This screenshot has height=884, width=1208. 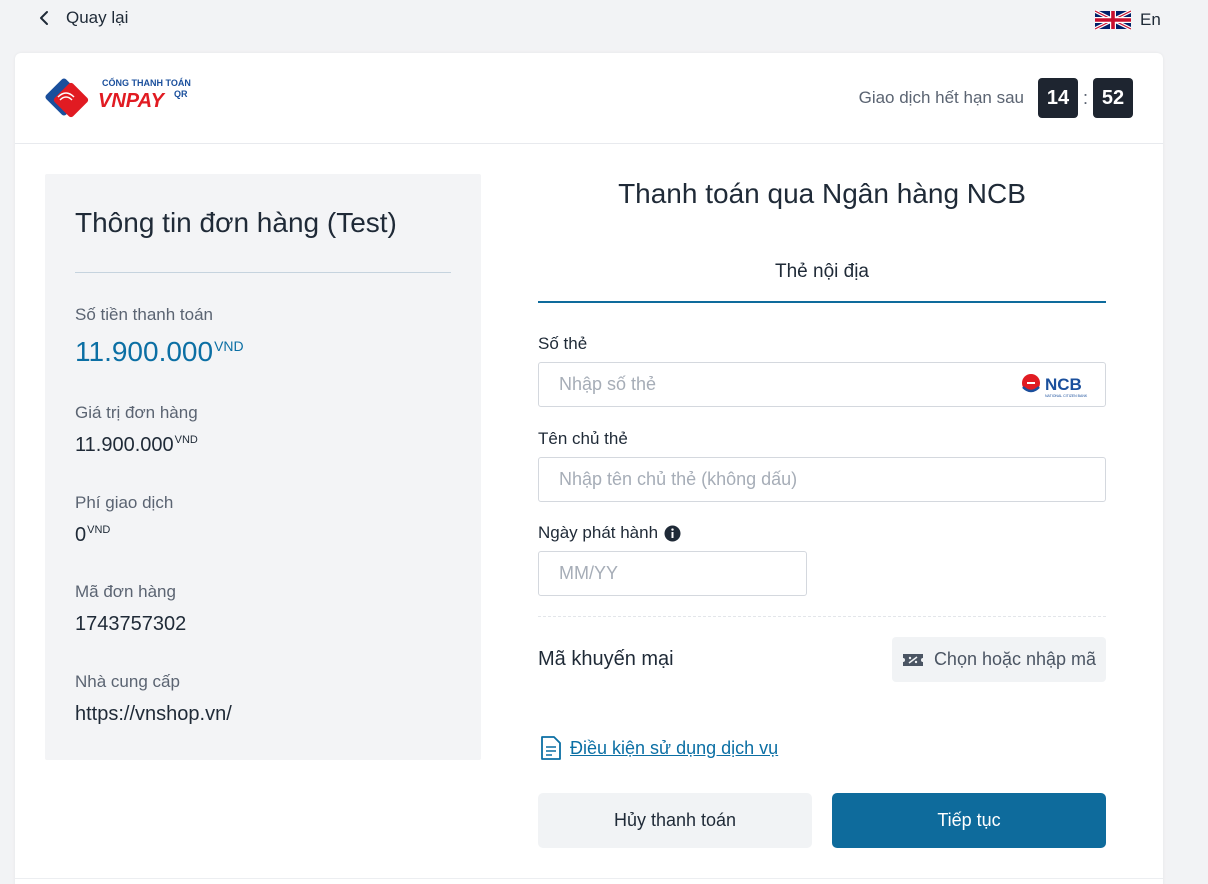 I want to click on promo-code-button: Chọn hoặc nhập mã, so click(x=999, y=659).